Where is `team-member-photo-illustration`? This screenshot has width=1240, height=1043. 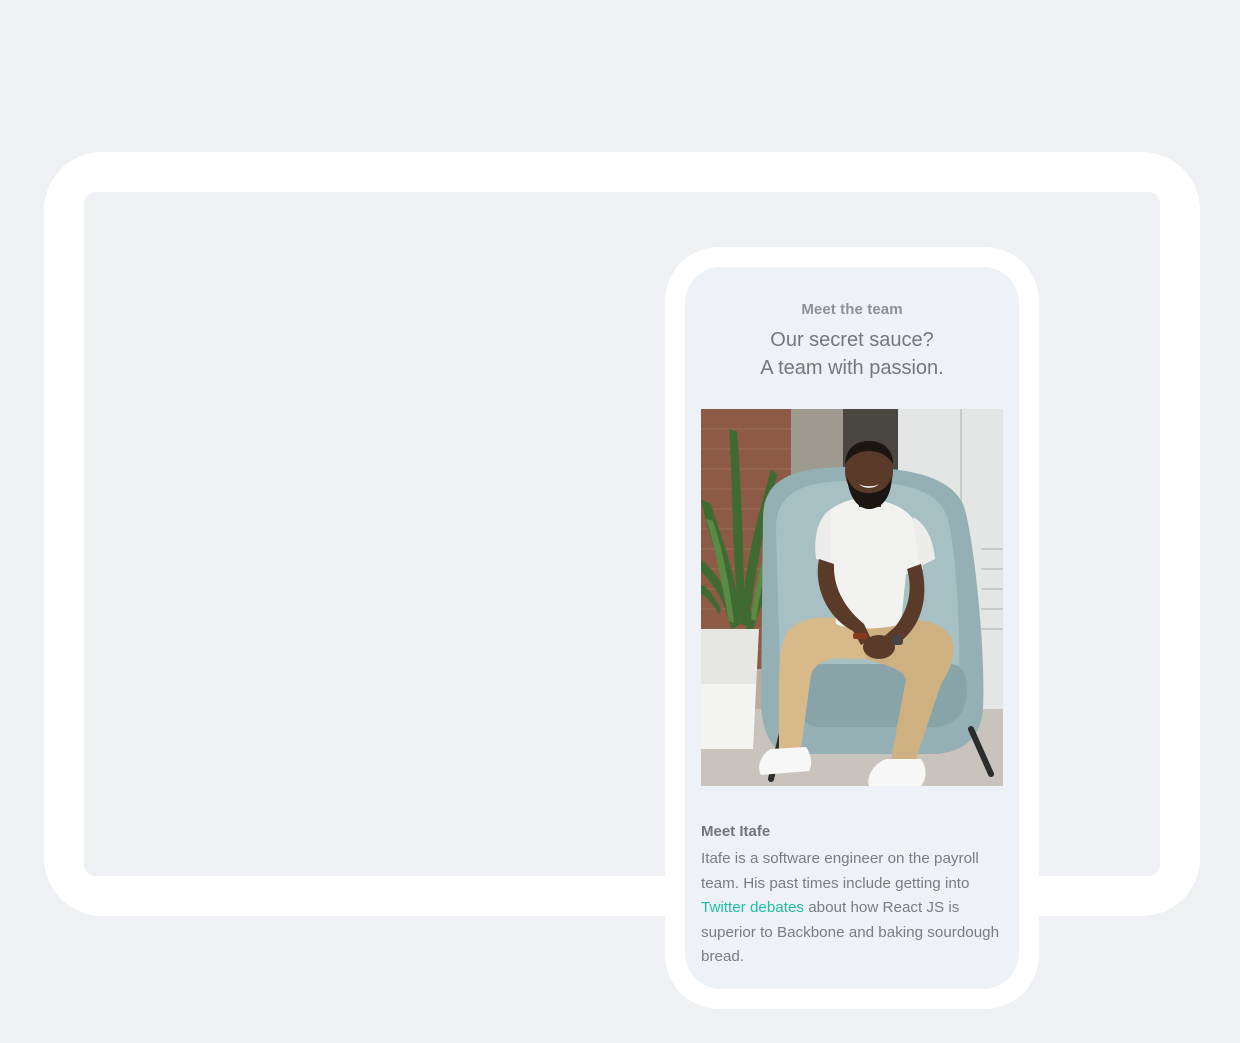
team-member-photo-illustration is located at coordinates (852, 597).